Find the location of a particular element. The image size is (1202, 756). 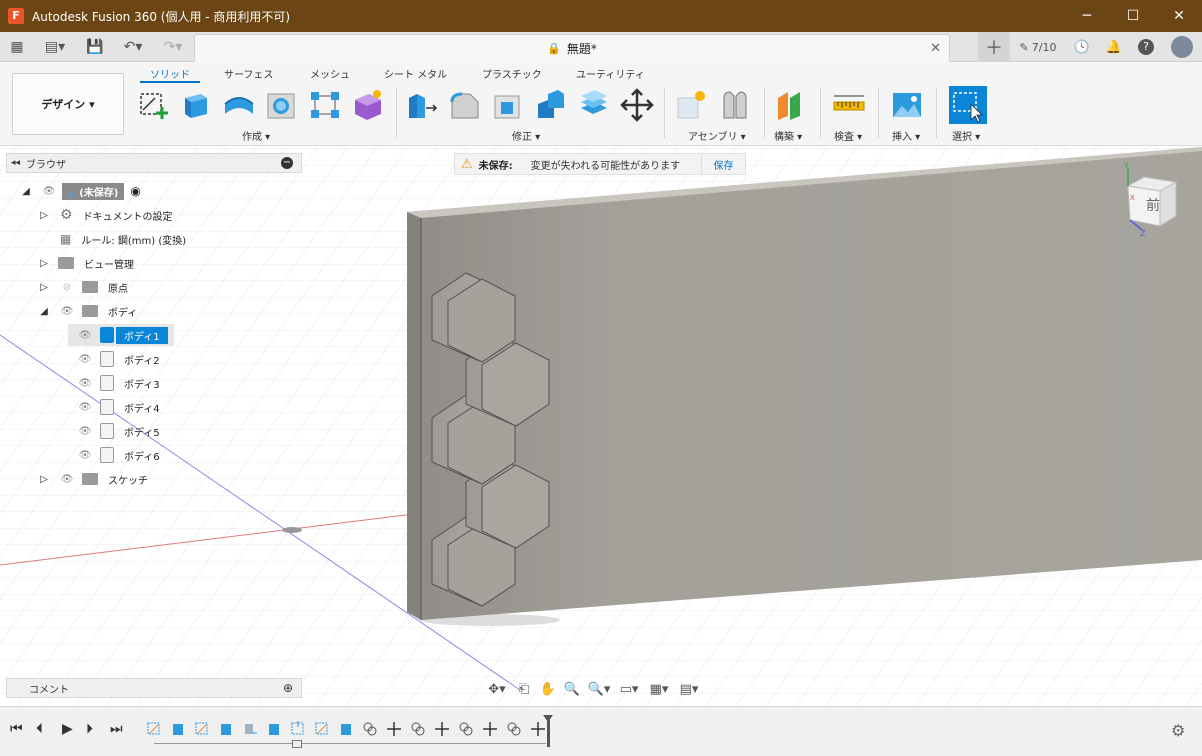

group-modify-label: 修正 ▾ is located at coordinates (526, 135).